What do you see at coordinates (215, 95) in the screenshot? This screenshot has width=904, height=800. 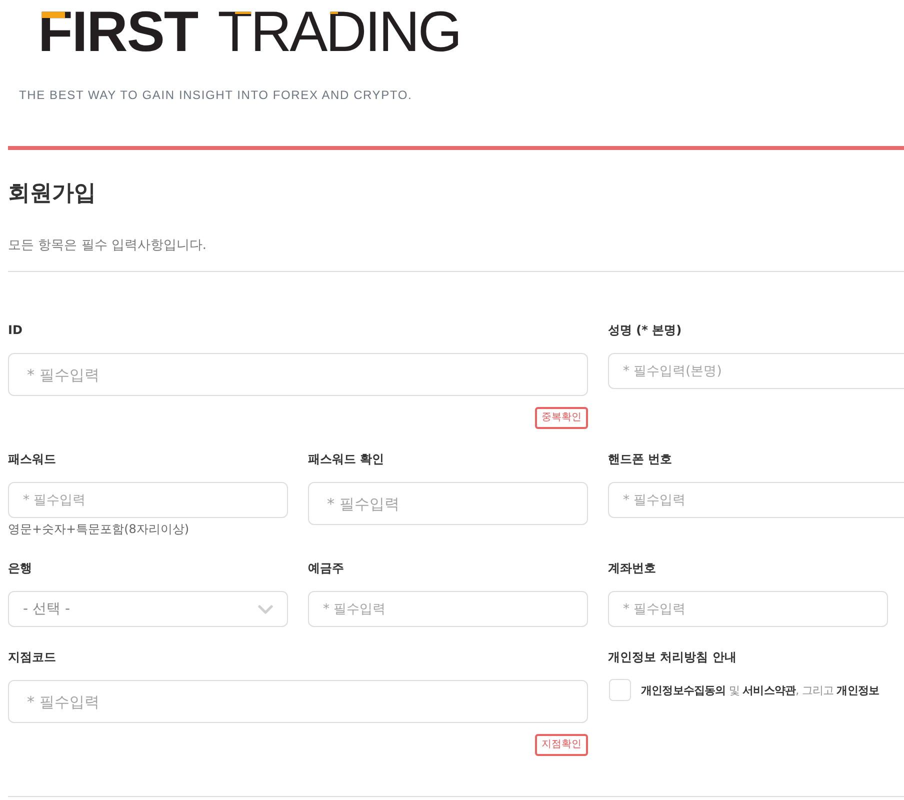 I see `tagline: THE BEST WAY TO GAIN INSIGHT INTO FOREX AND CRYPTO.` at bounding box center [215, 95].